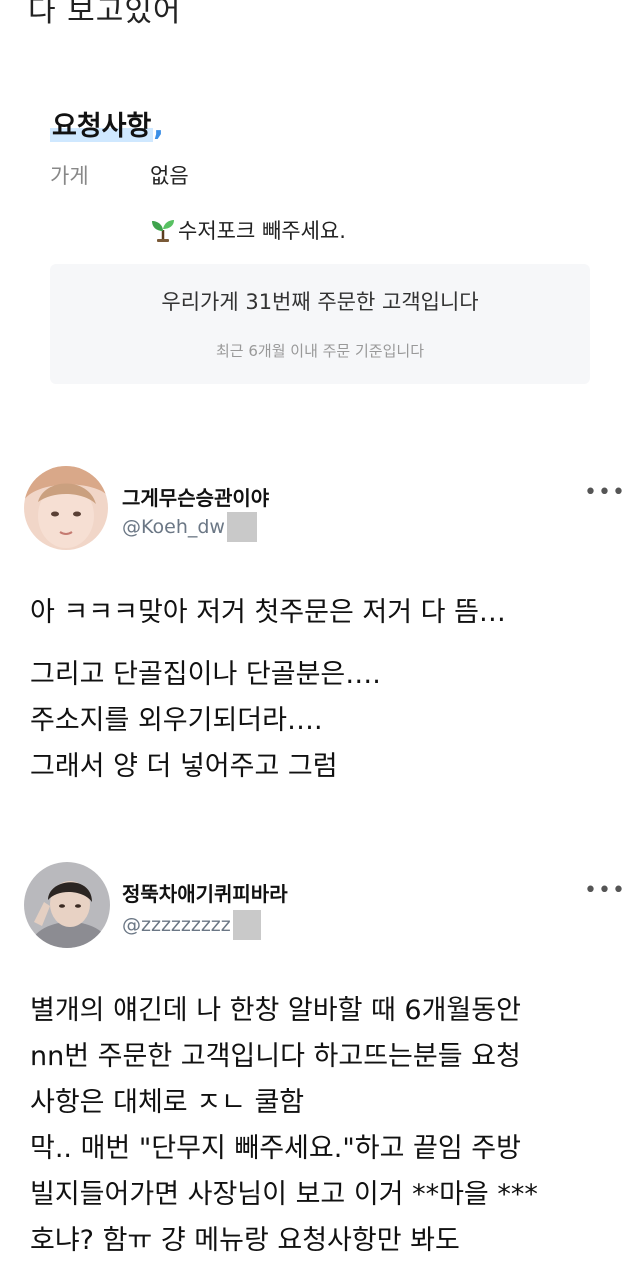 Image resolution: width=640 pixels, height=1280 pixels. Describe the element at coordinates (320, 351) in the screenshot. I see `order-count-sub: 최근 6개월 이내 주문 기준입니다` at that location.